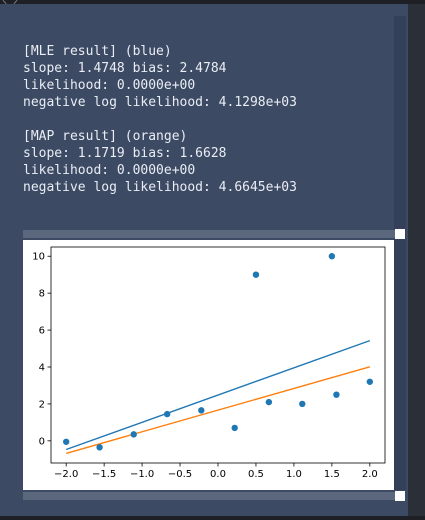 Image resolution: width=425 pixels, height=520 pixels. I want to click on output-line: slope: 1.4748 bias: 2.4784, so click(125, 68).